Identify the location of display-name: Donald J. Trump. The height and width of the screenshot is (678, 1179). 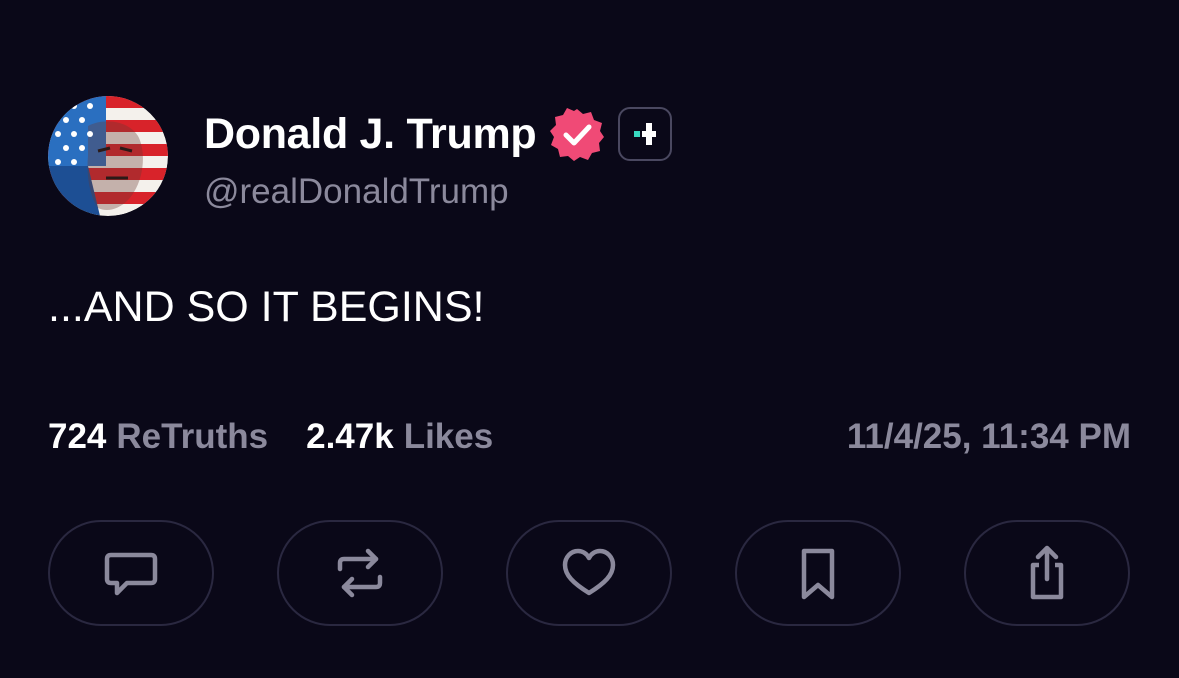
(370, 134).